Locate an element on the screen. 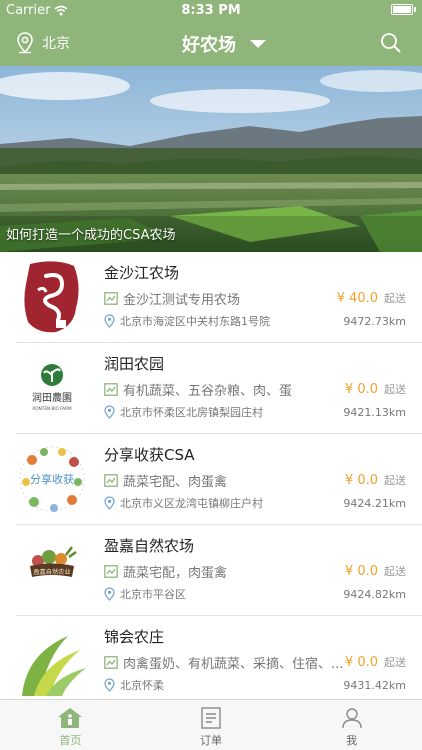 The height and width of the screenshot is (750, 422). title-dropdown: 好农场 is located at coordinates (211, 44).